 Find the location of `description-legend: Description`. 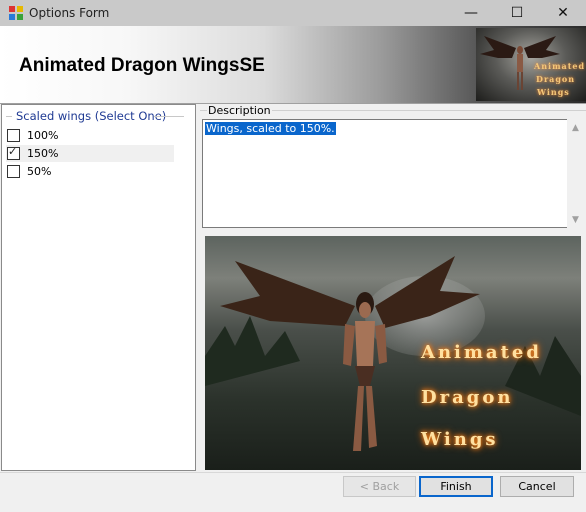

description-legend: Description is located at coordinates (239, 110).